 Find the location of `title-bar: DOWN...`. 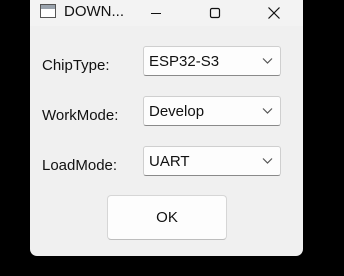

title-bar: DOWN... is located at coordinates (166, 13).